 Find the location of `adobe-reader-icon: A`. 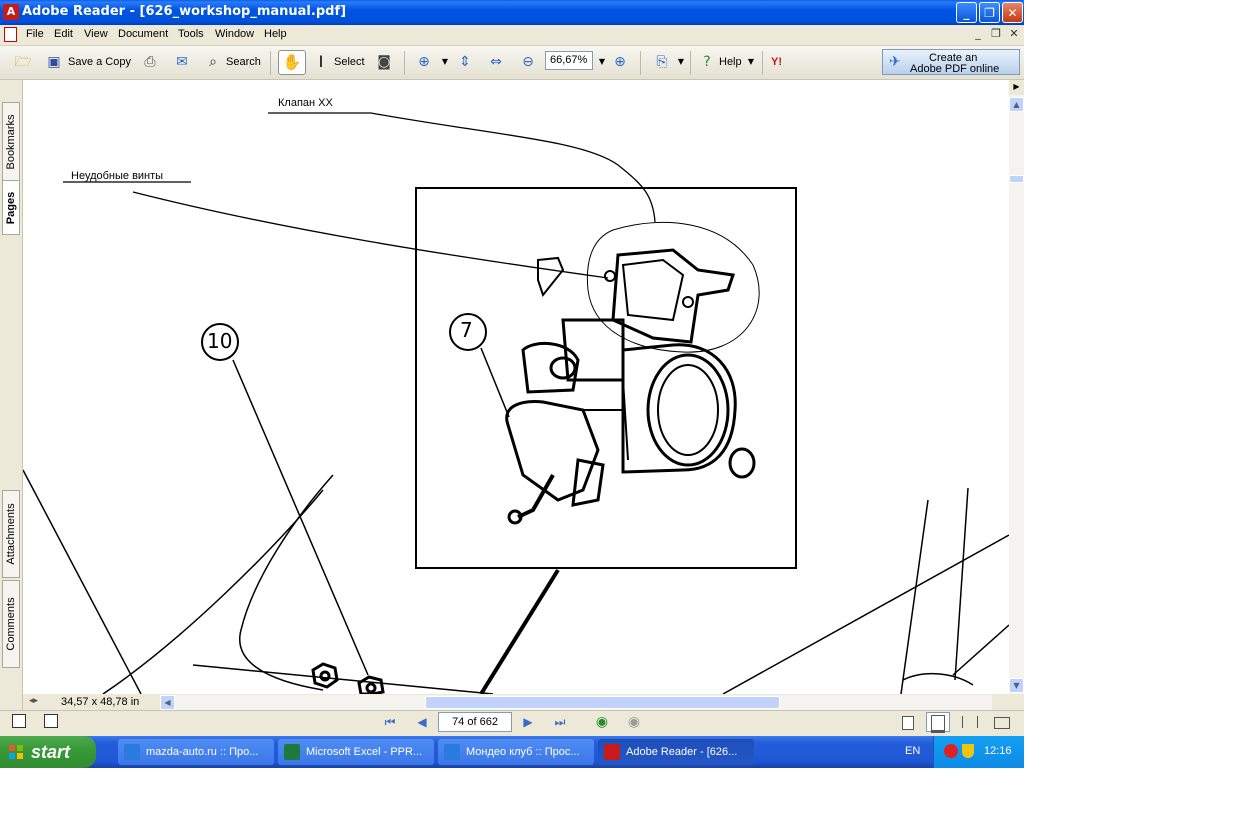

adobe-reader-icon: A is located at coordinates (11, 12).